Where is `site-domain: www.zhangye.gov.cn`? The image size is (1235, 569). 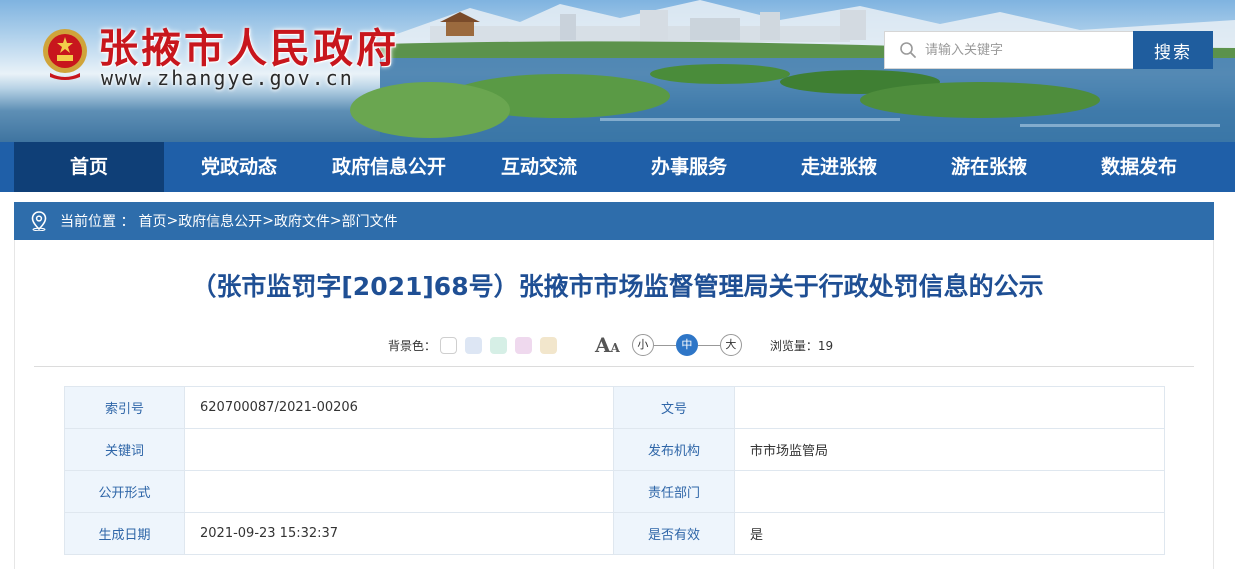
site-domain: www.zhangye.gov.cn is located at coordinates (227, 78).